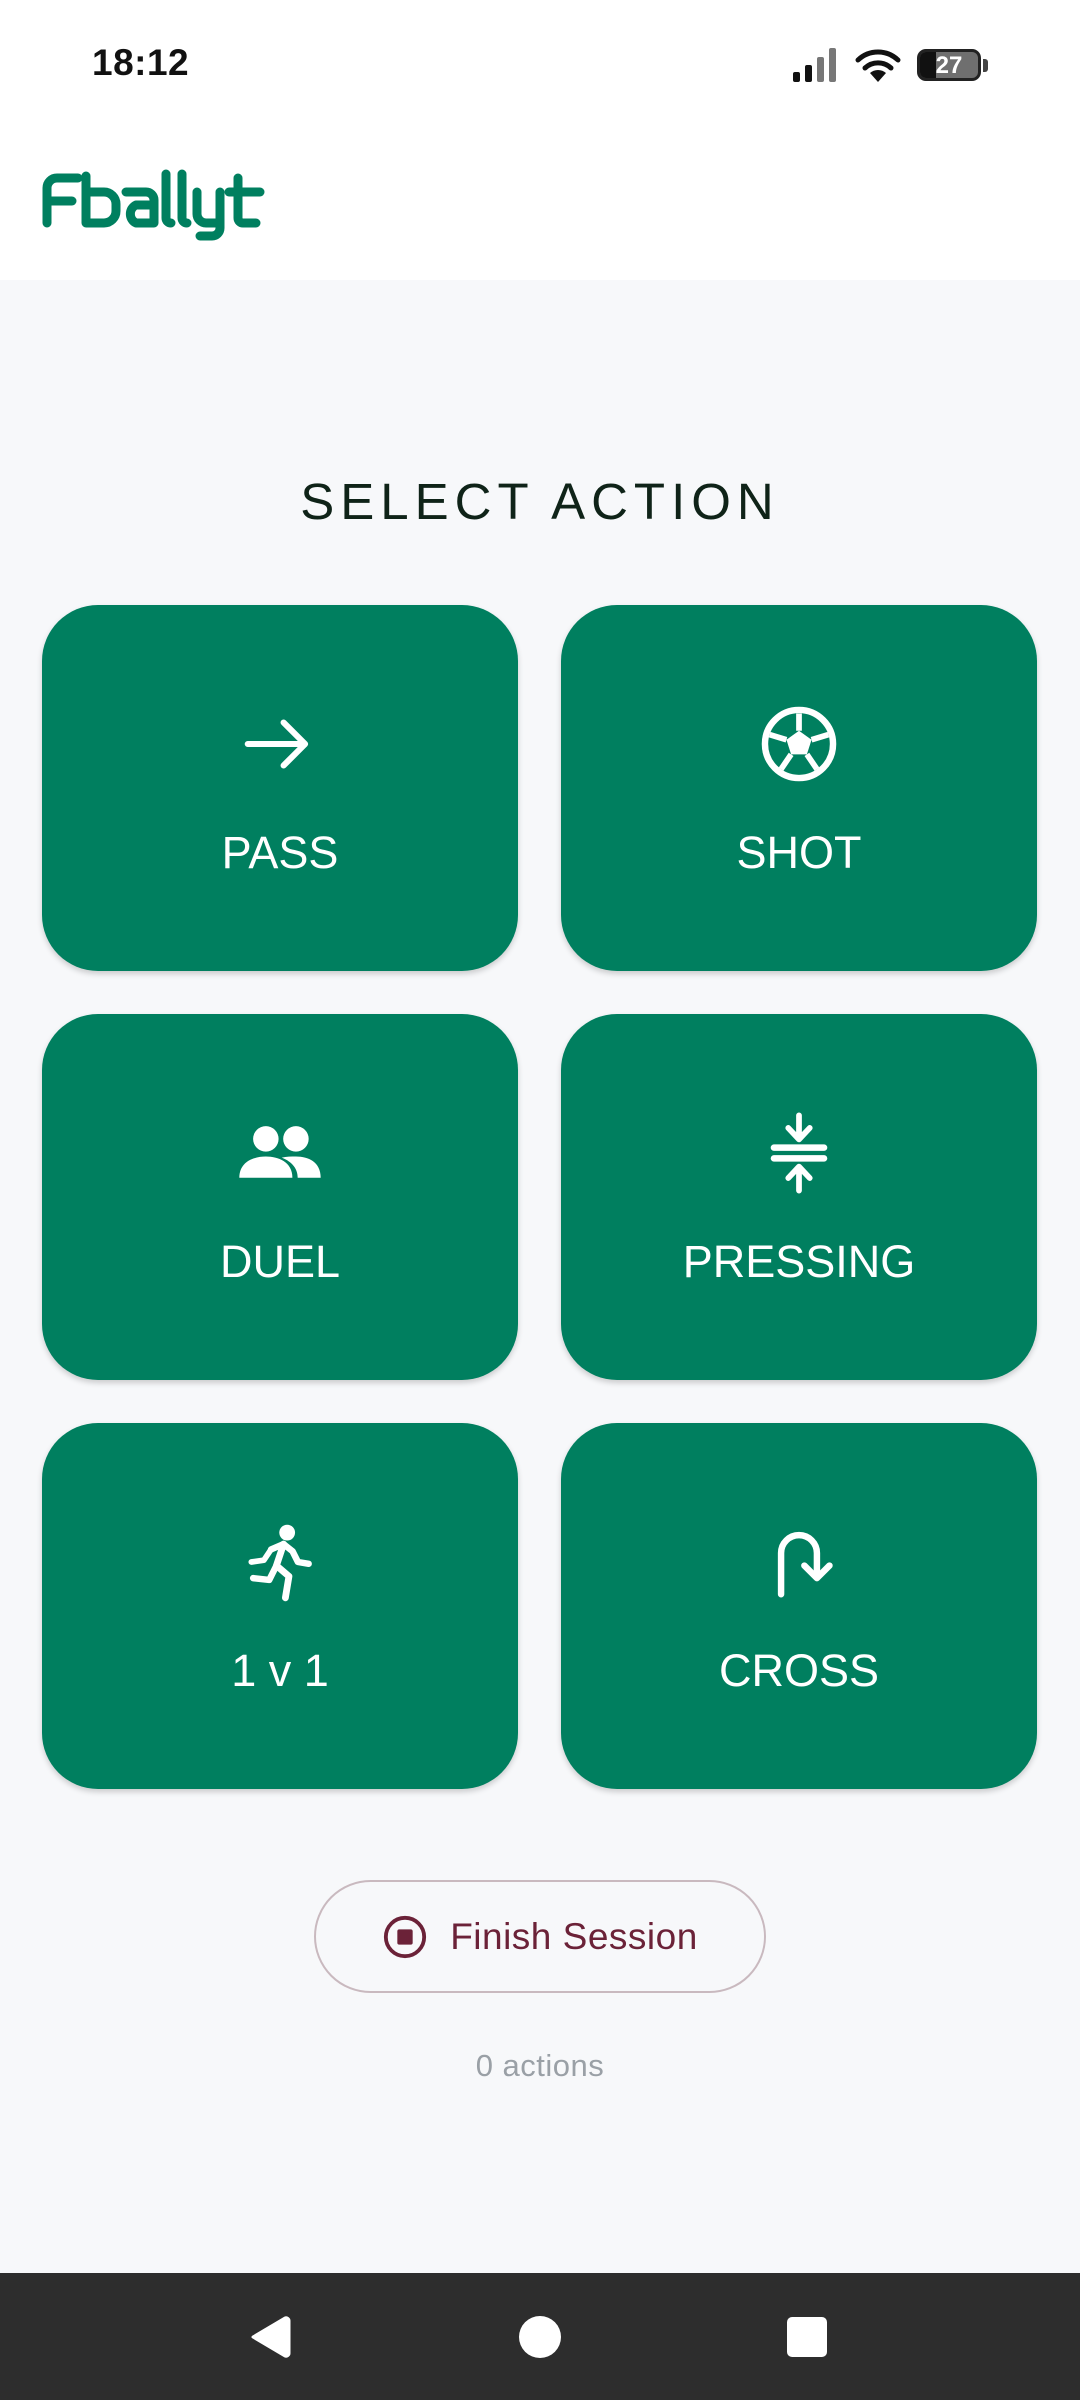 This screenshot has height=2400, width=1080. Describe the element at coordinates (280, 1670) in the screenshot. I see `one-v-one-action-label: 1 v 1` at that location.